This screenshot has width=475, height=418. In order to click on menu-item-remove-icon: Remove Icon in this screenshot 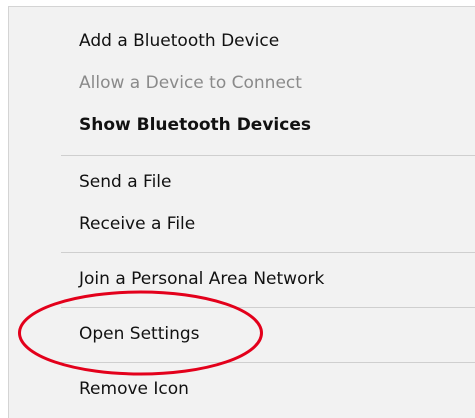, I will do `click(134, 389)`.